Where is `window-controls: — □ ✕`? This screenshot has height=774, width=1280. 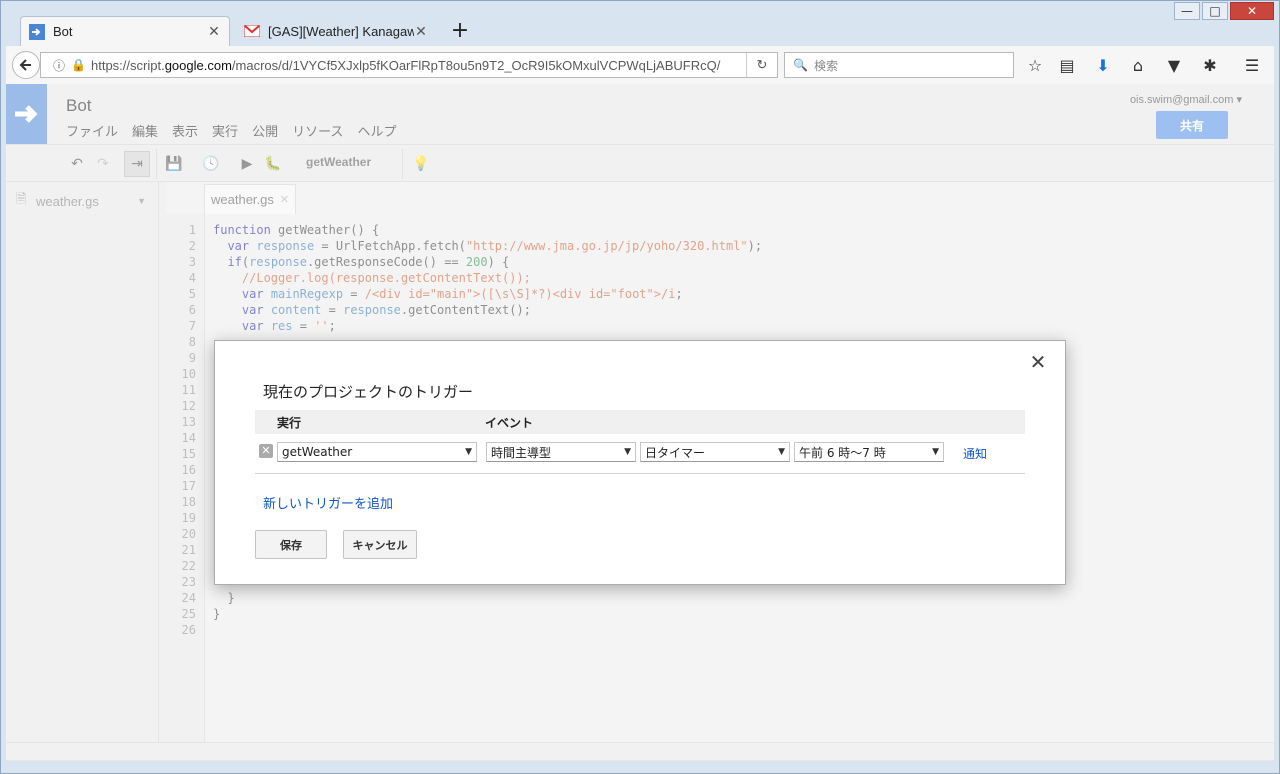 window-controls: — □ ✕ is located at coordinates (1223, 11).